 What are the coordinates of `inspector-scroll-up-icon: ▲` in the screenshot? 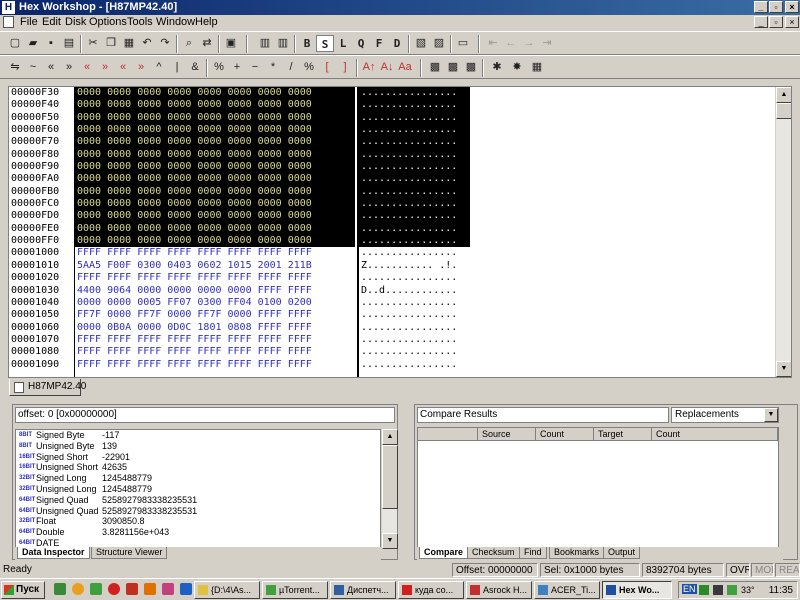 It's located at (390, 437).